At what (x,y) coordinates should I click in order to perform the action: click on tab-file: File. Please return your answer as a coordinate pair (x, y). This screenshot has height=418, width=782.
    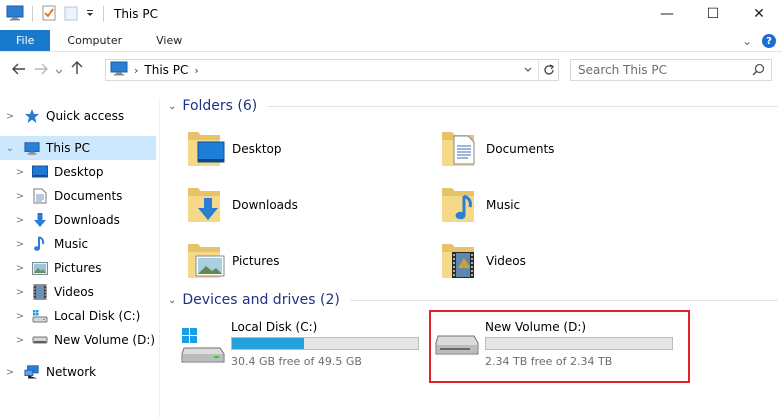
    Looking at the image, I should click on (25, 40).